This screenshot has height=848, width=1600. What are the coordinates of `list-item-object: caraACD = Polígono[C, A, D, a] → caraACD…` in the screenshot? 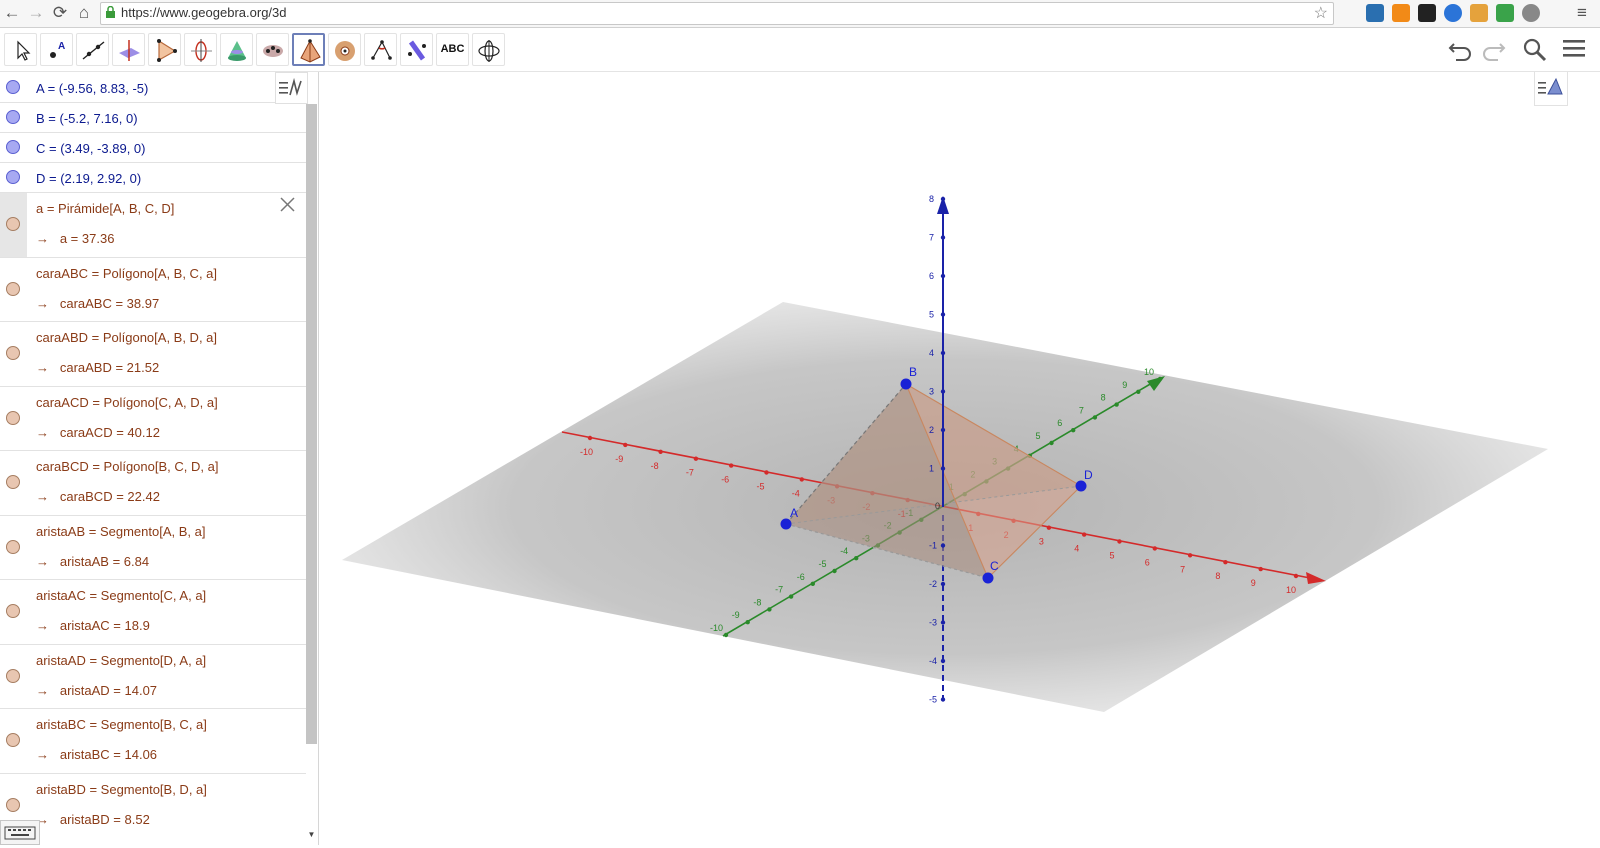 It's located at (153, 419).